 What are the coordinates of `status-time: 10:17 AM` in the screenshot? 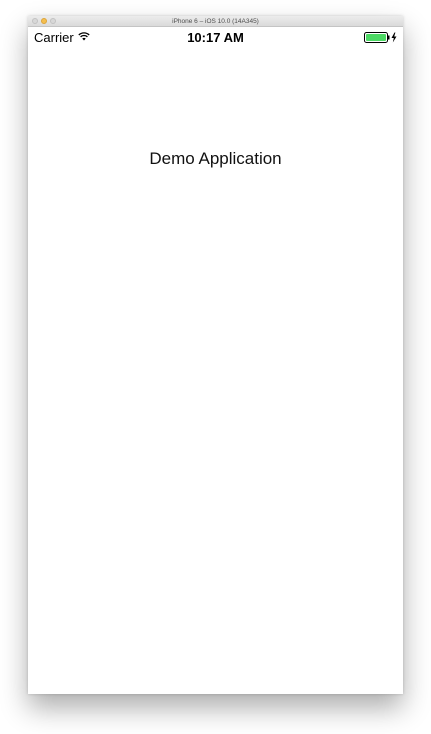 It's located at (215, 37).